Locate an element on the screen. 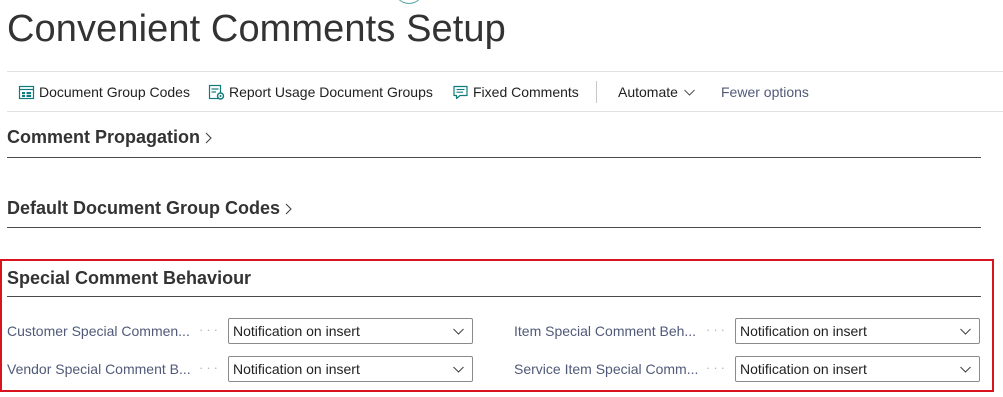 Image resolution: width=1003 pixels, height=397 pixels. comment-propagation-title: Comment Propagation is located at coordinates (104, 137).